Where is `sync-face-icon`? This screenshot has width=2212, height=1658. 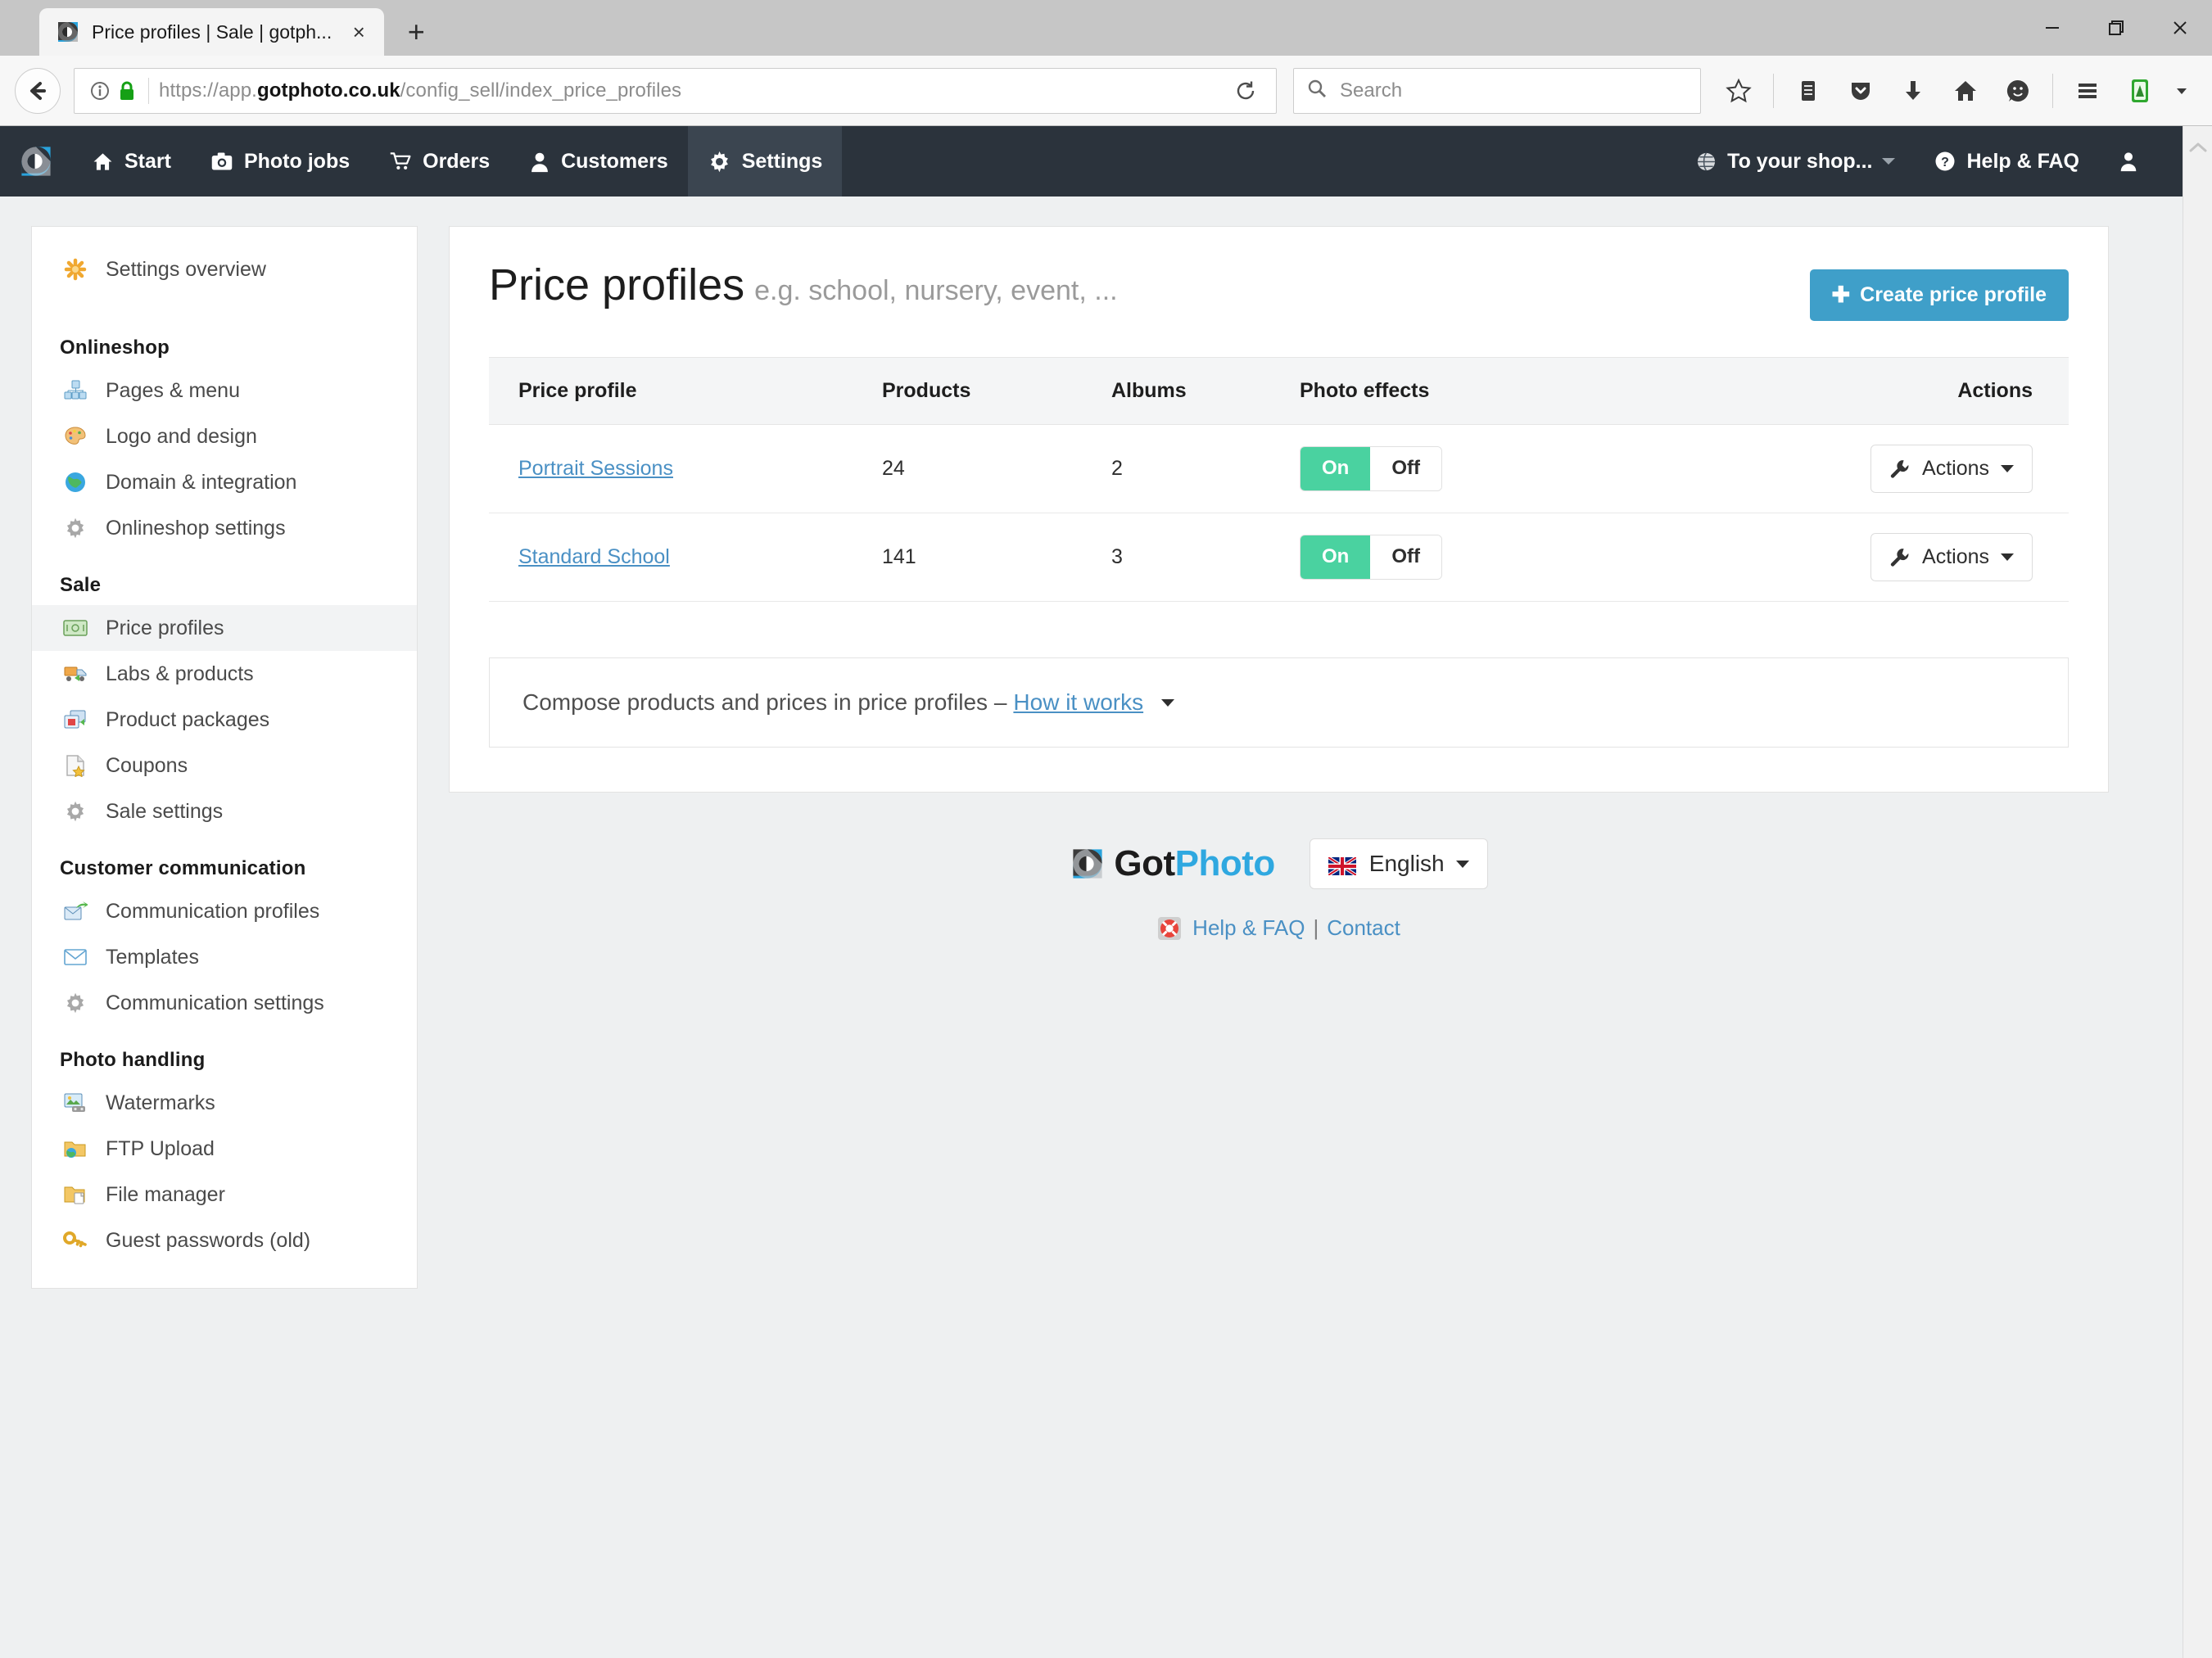
sync-face-icon is located at coordinates (2018, 91).